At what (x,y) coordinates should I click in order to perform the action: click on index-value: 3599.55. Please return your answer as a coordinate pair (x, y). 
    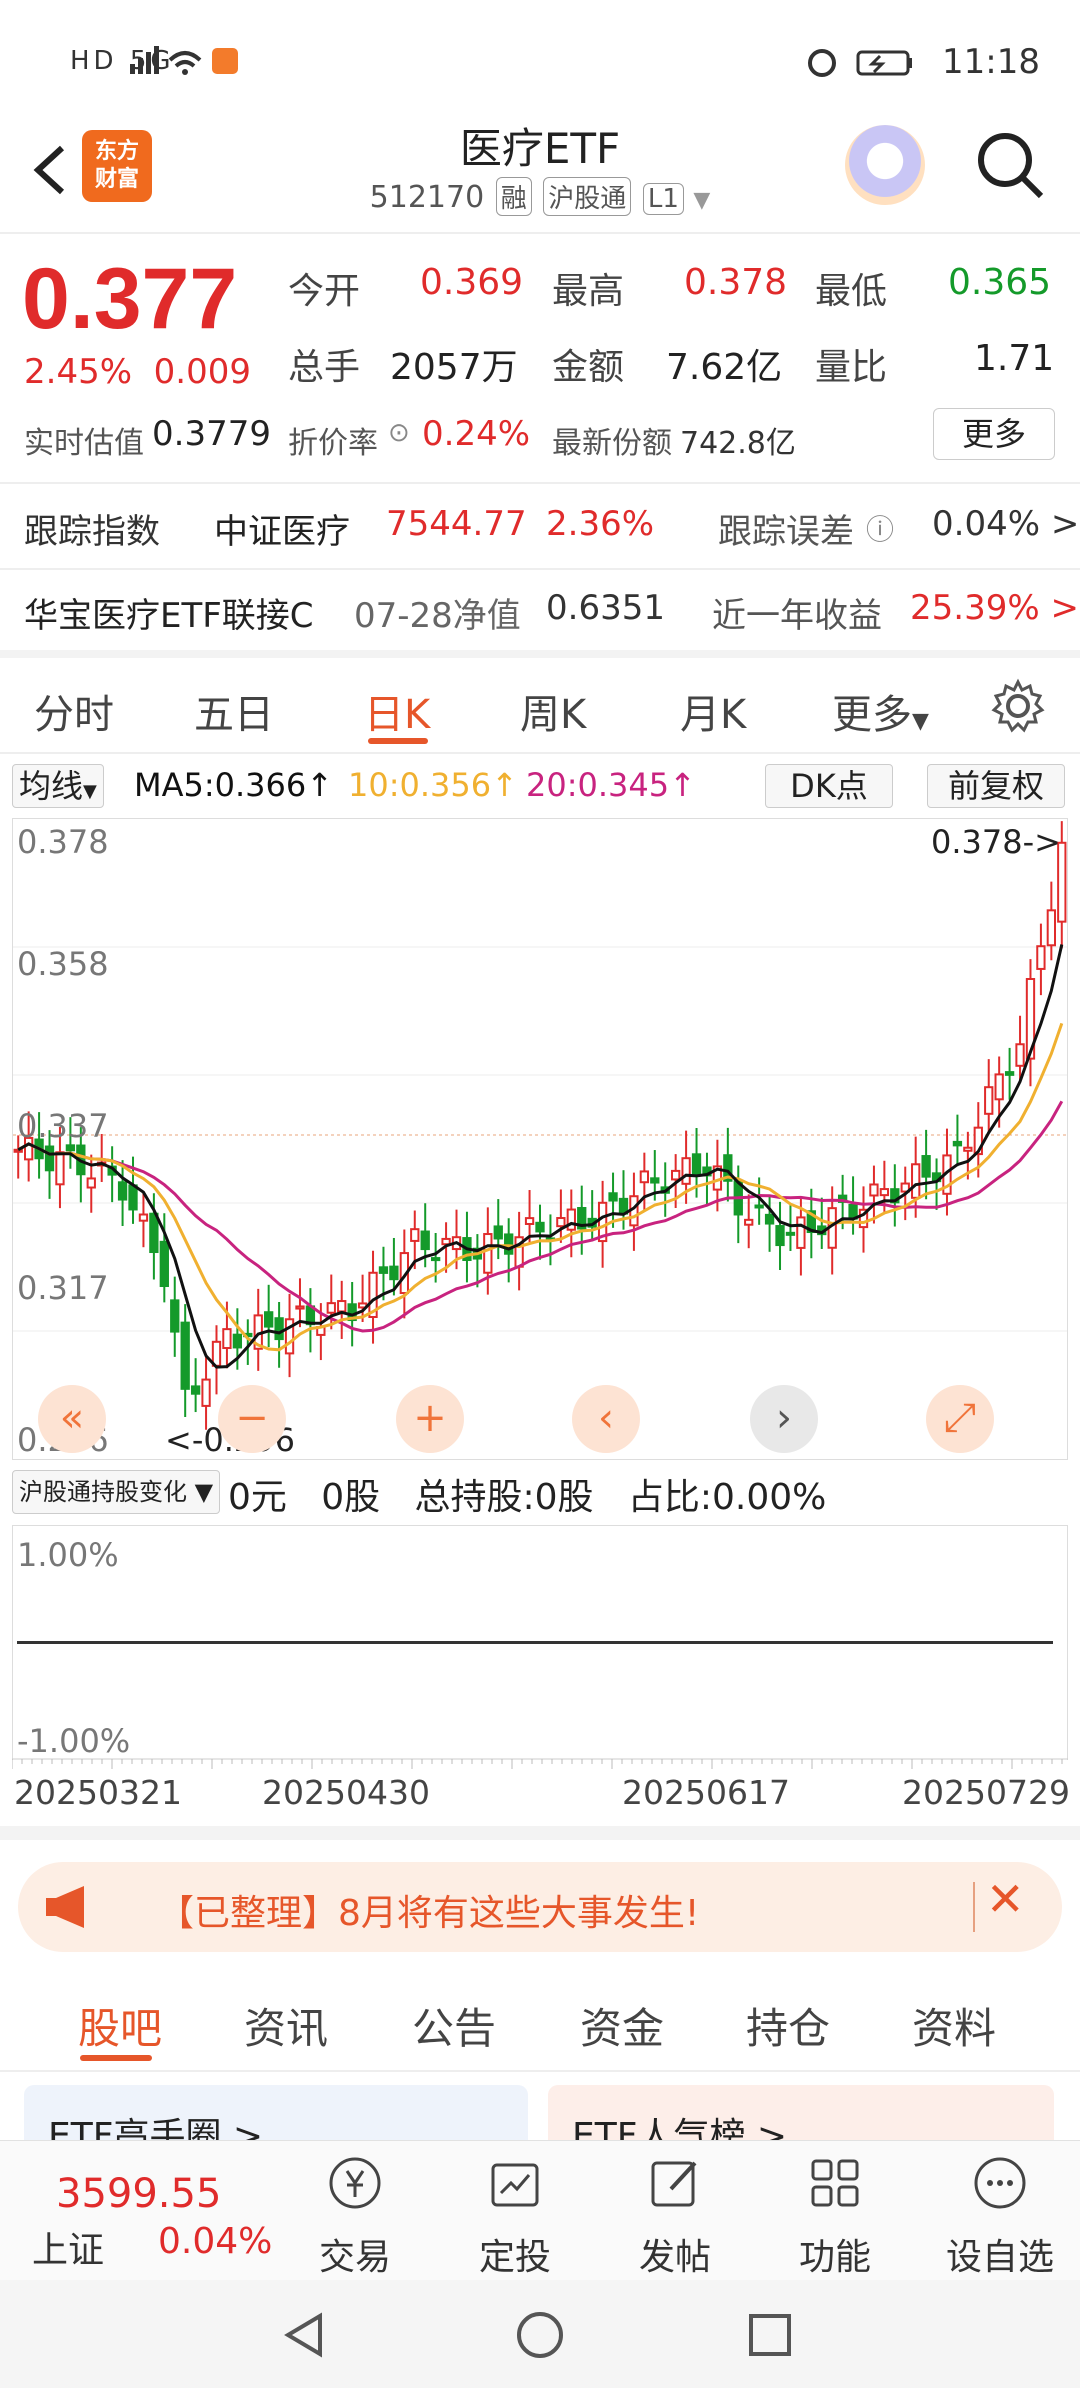
    Looking at the image, I should click on (138, 2194).